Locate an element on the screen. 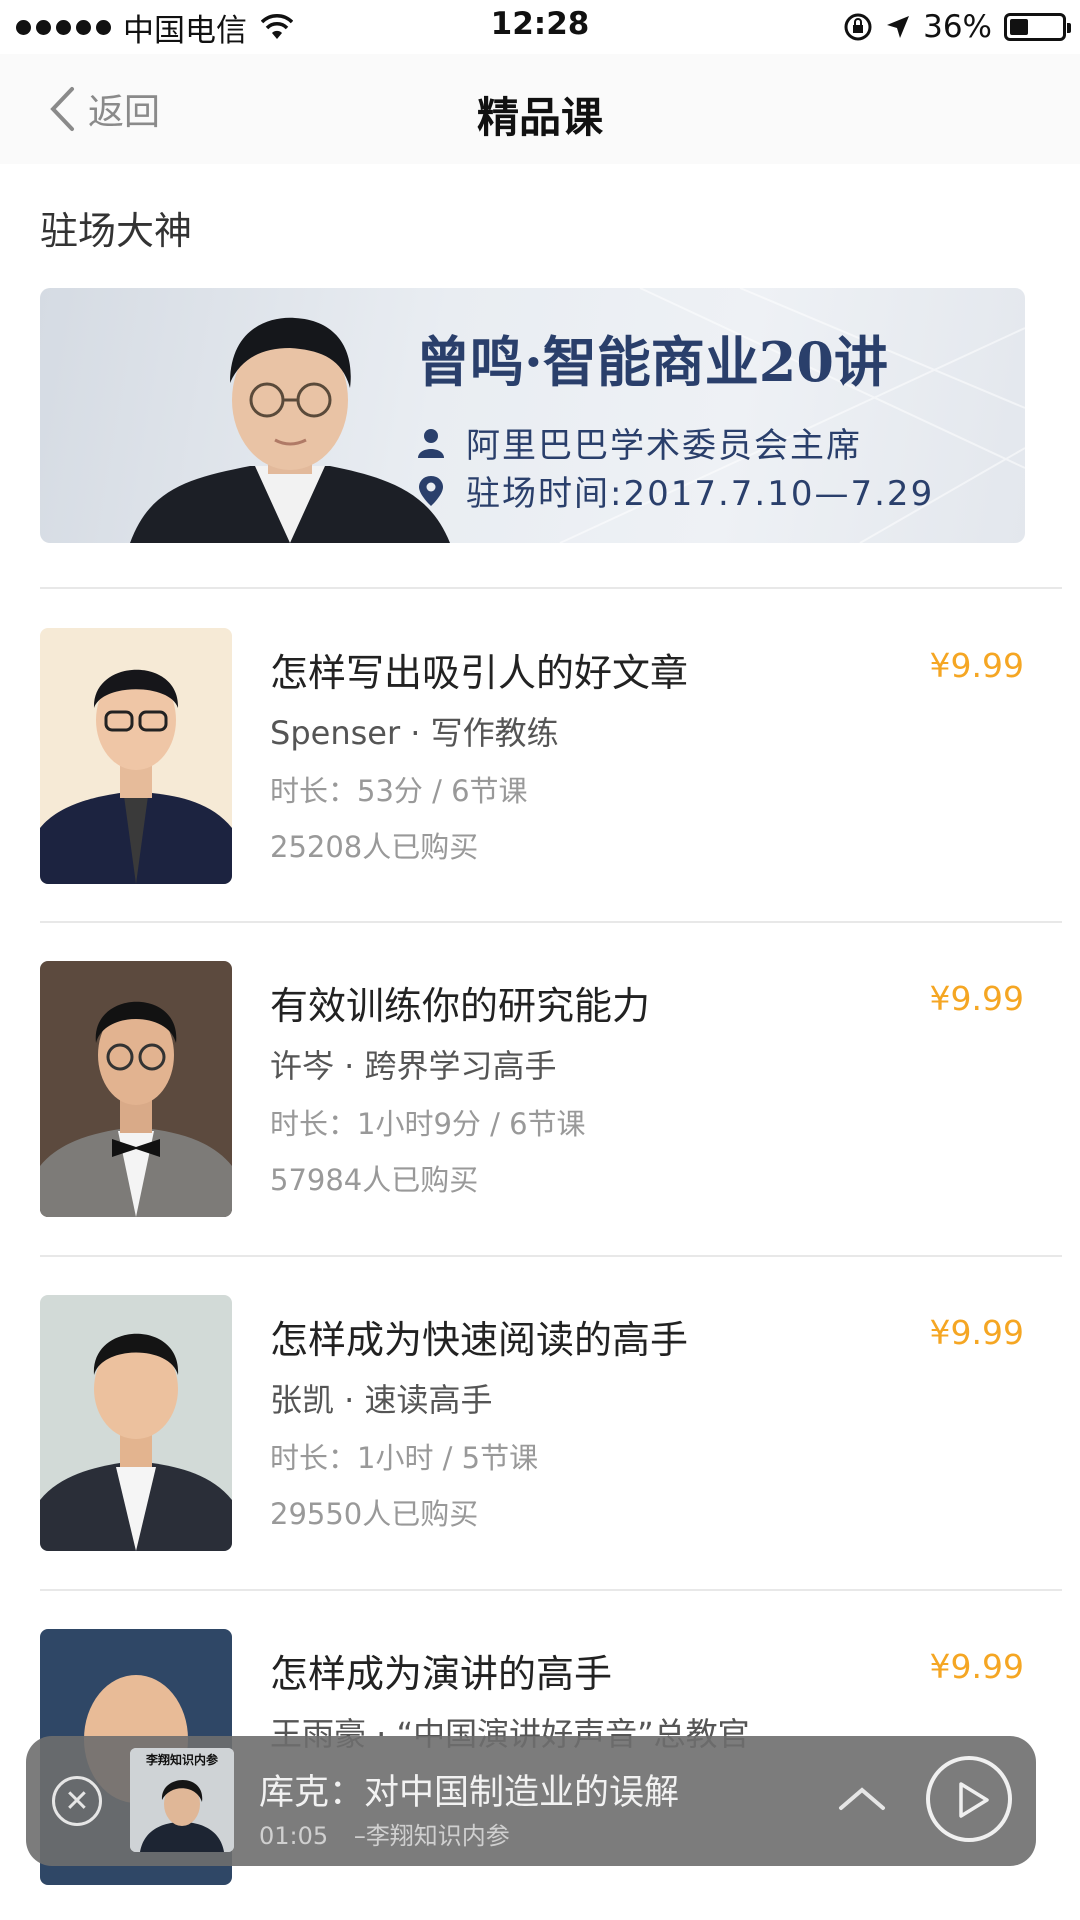 This screenshot has width=1080, height=1920. banner-role: 阿里巴巴学术委员会主席 is located at coordinates (664, 446).